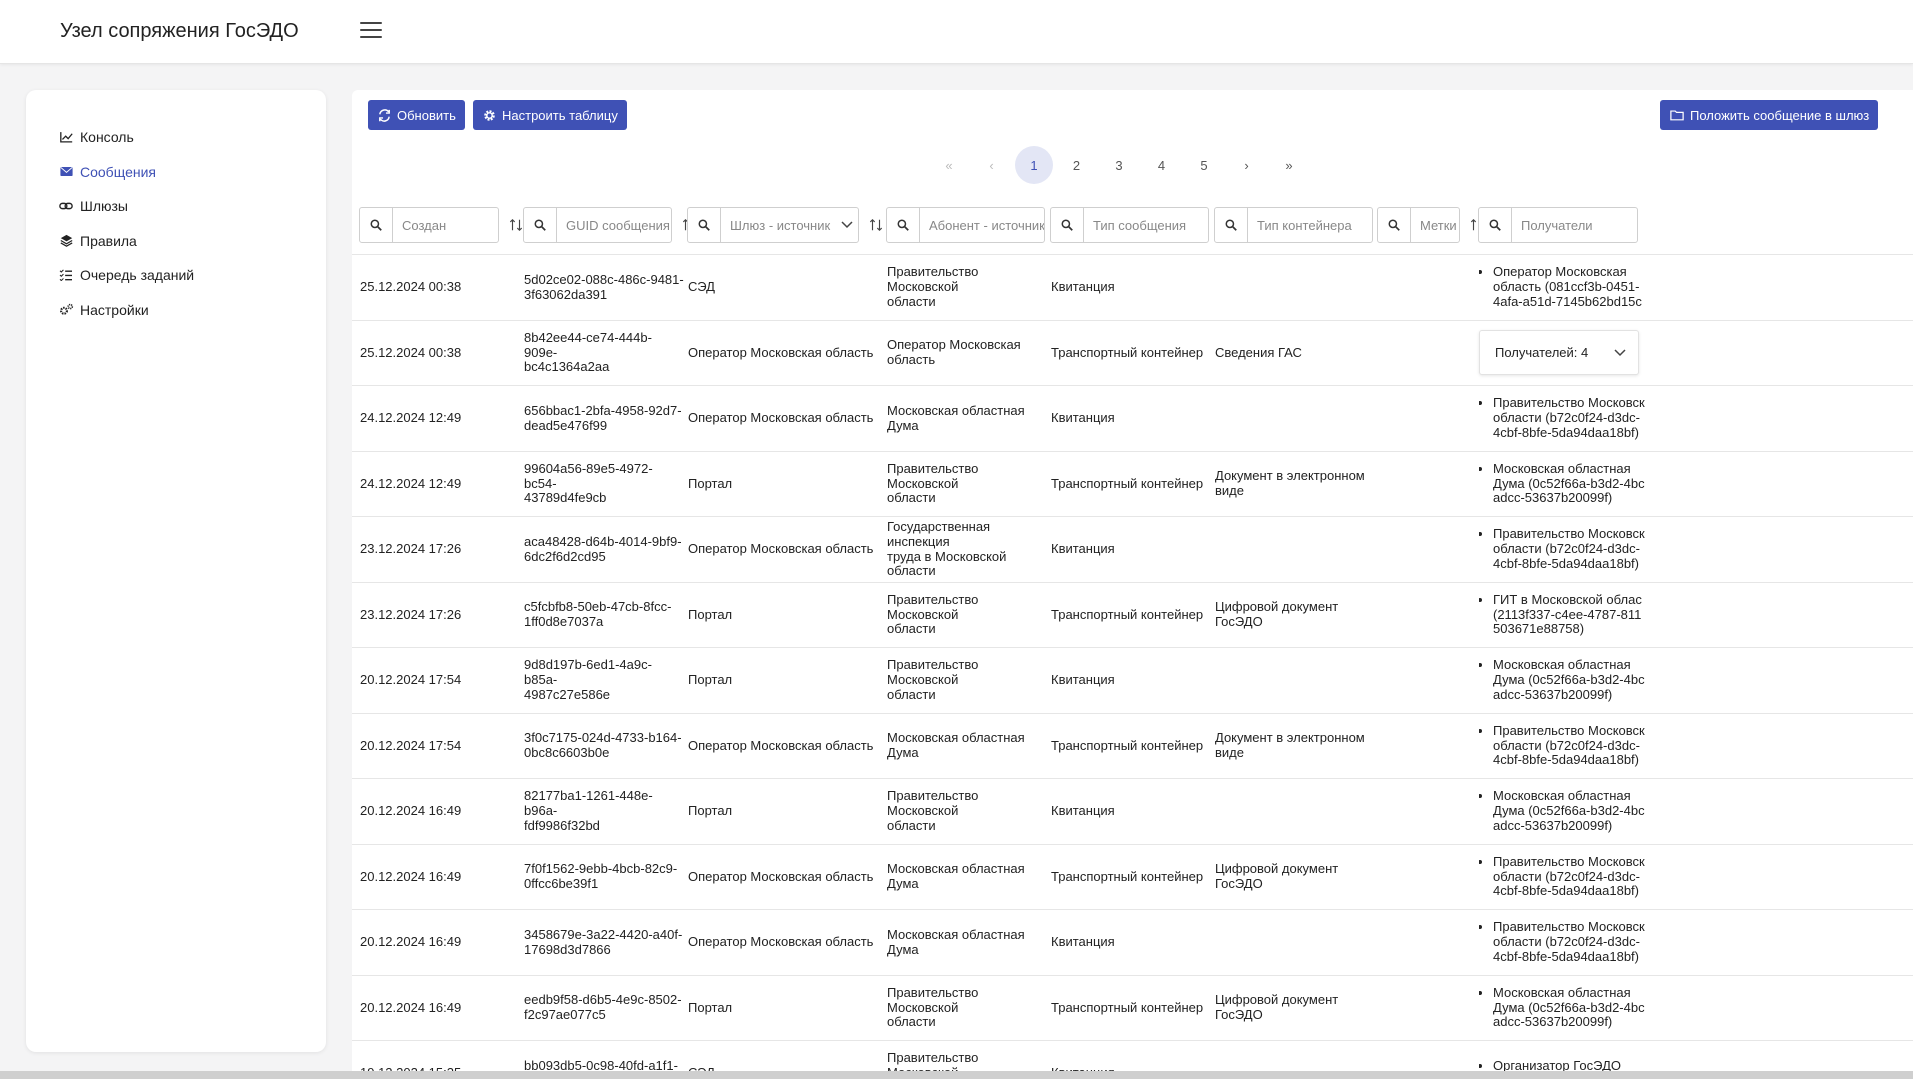 Image resolution: width=1913 pixels, height=1079 pixels. Describe the element at coordinates (416, 115) in the screenshot. I see `refresh-button: Обновить` at that location.